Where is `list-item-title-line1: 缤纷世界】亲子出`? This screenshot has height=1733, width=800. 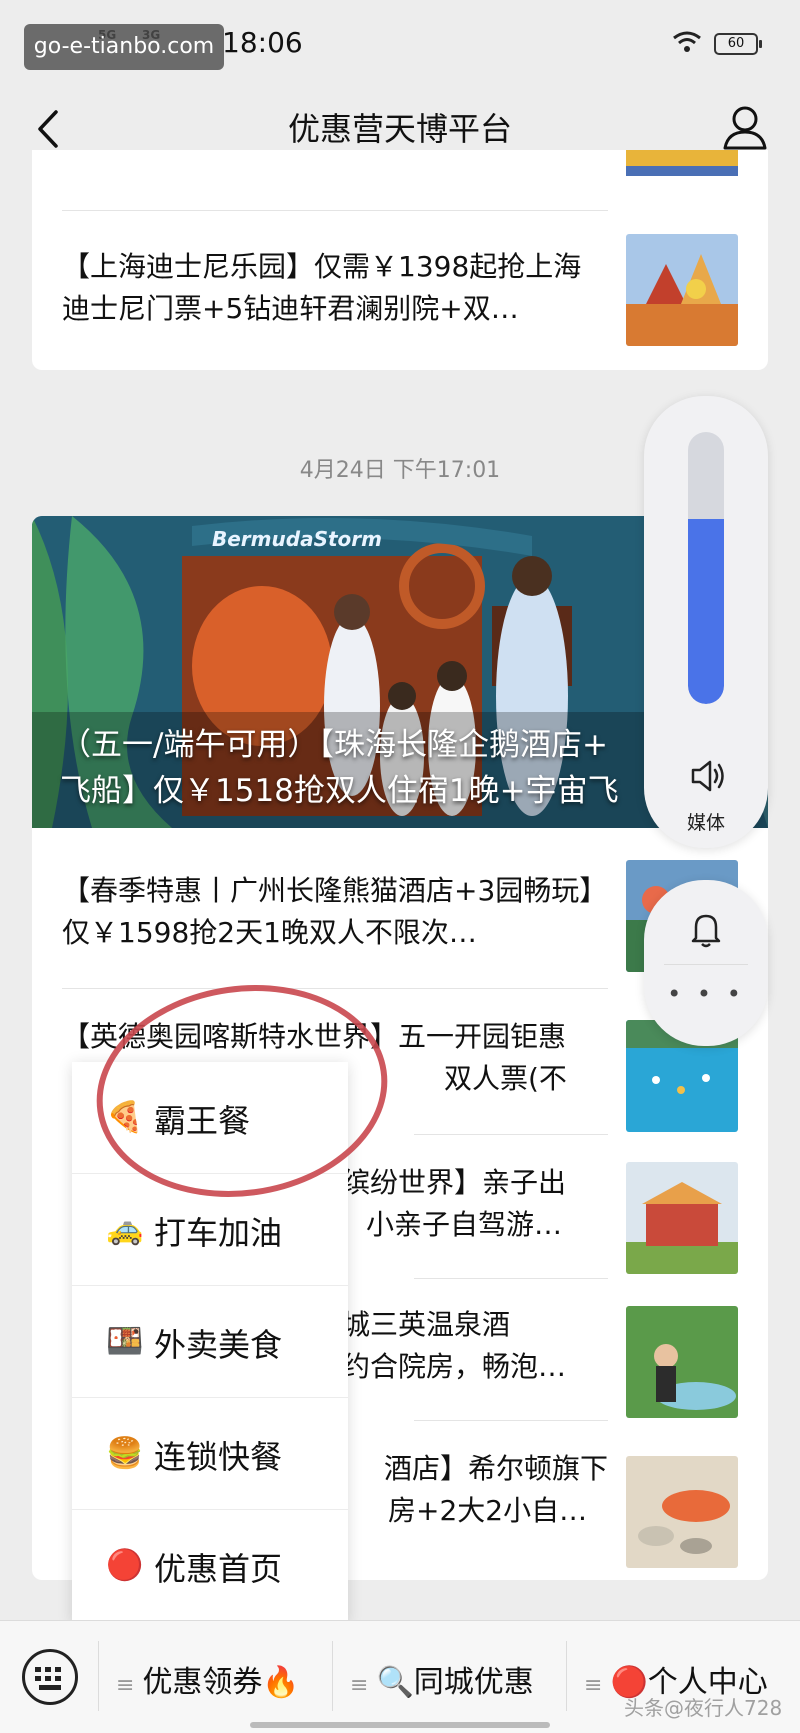 list-item-title-line1: 缤纷世界】亲子出 is located at coordinates (454, 1182).